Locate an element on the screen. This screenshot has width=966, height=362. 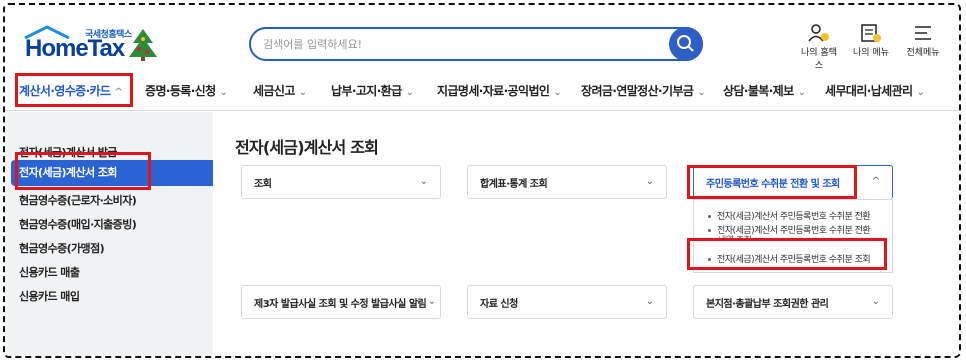
all-menu-button: 전체메뉴 is located at coordinates (923, 43).